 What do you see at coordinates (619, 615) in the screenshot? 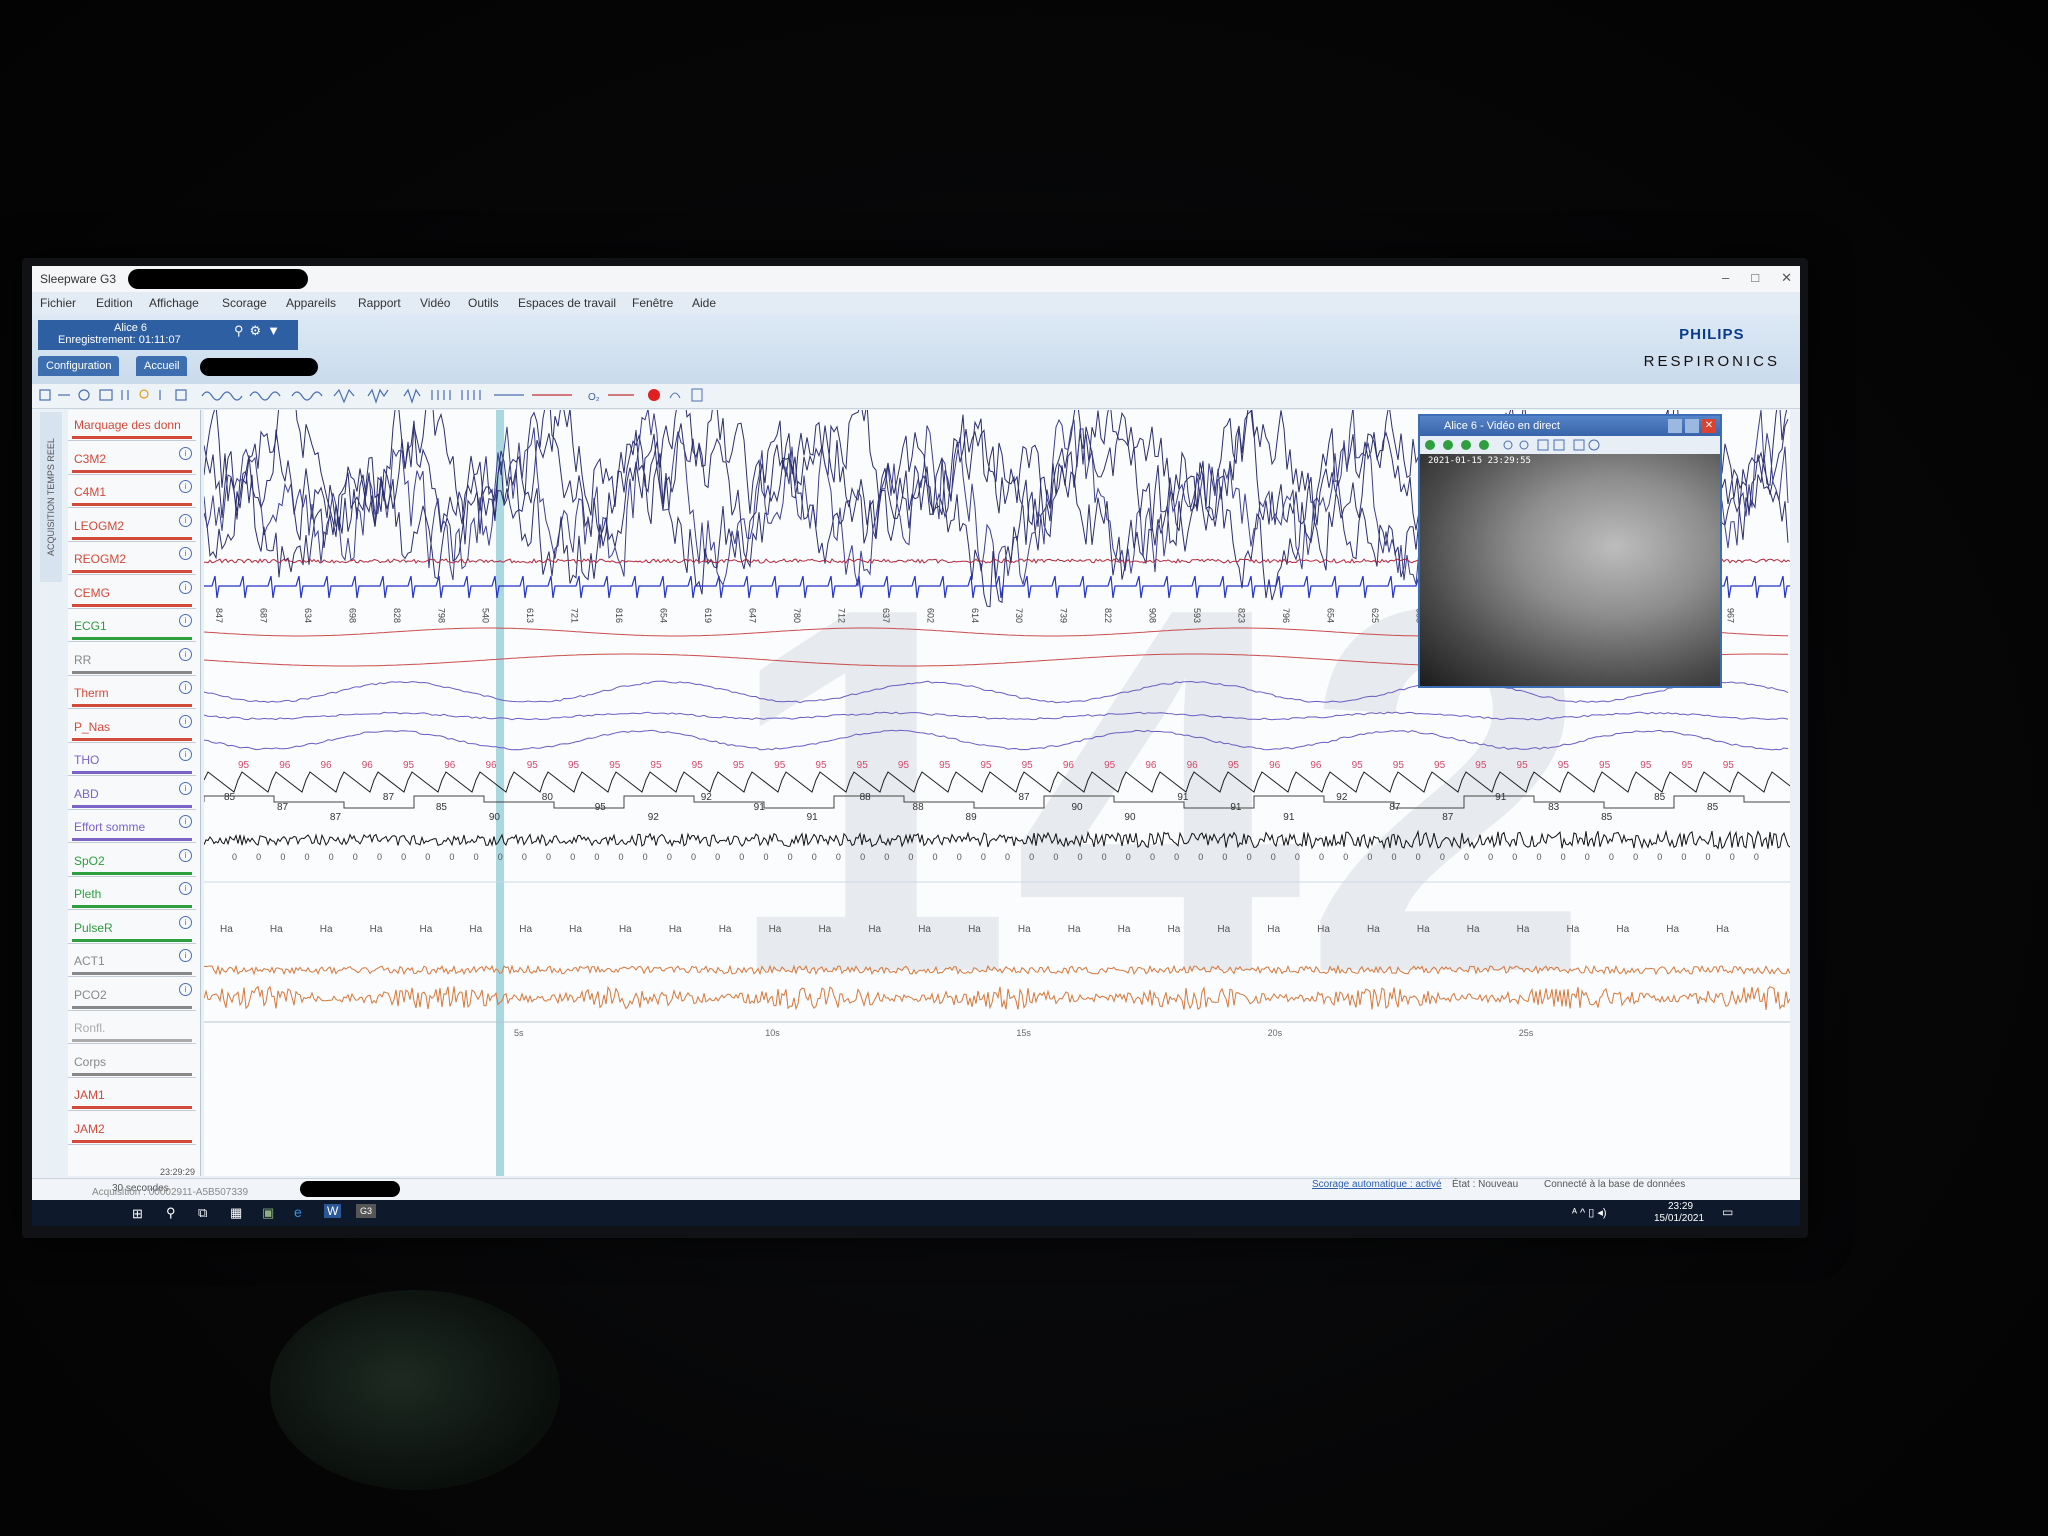
I see `rr-value: 816` at bounding box center [619, 615].